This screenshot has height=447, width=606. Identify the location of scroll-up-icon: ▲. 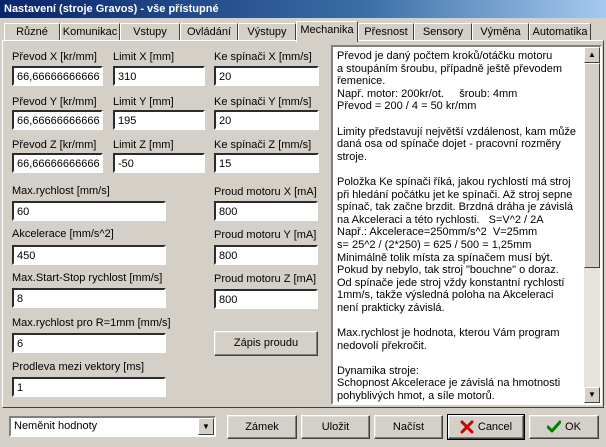
(592, 55).